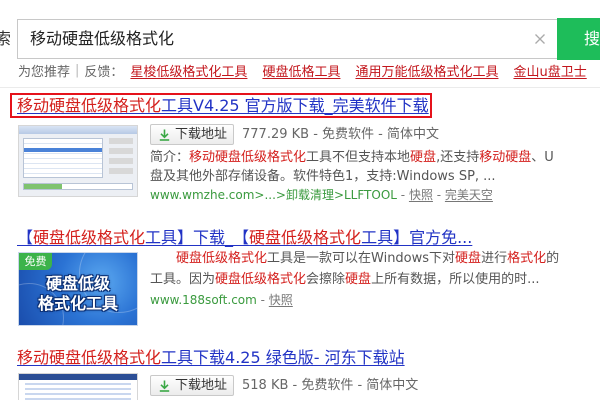  Describe the element at coordinates (301, 70) in the screenshot. I see `recommend-link: 硬盘低格工具` at that location.